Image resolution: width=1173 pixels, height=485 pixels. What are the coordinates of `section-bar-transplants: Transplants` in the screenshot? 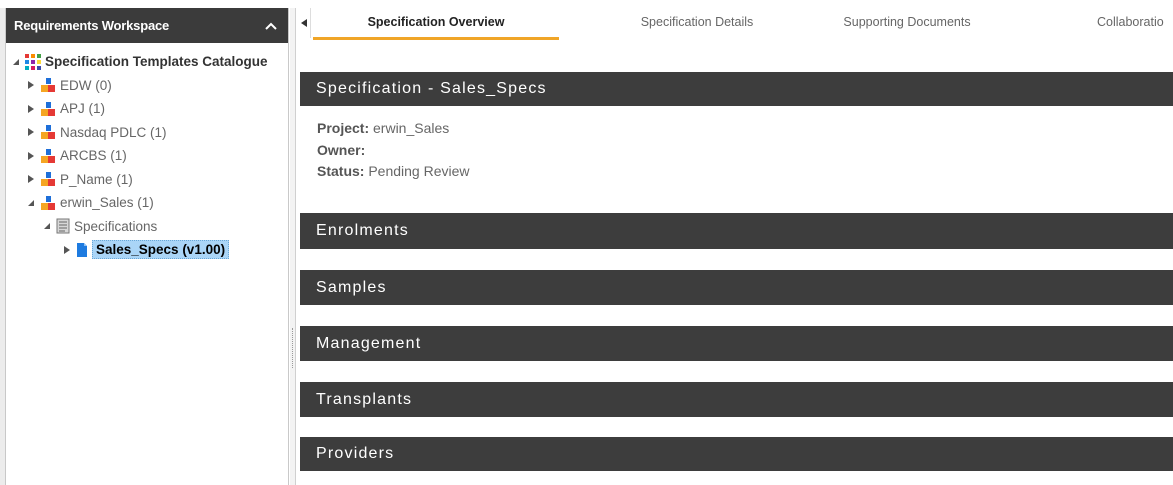 It's located at (736, 399).